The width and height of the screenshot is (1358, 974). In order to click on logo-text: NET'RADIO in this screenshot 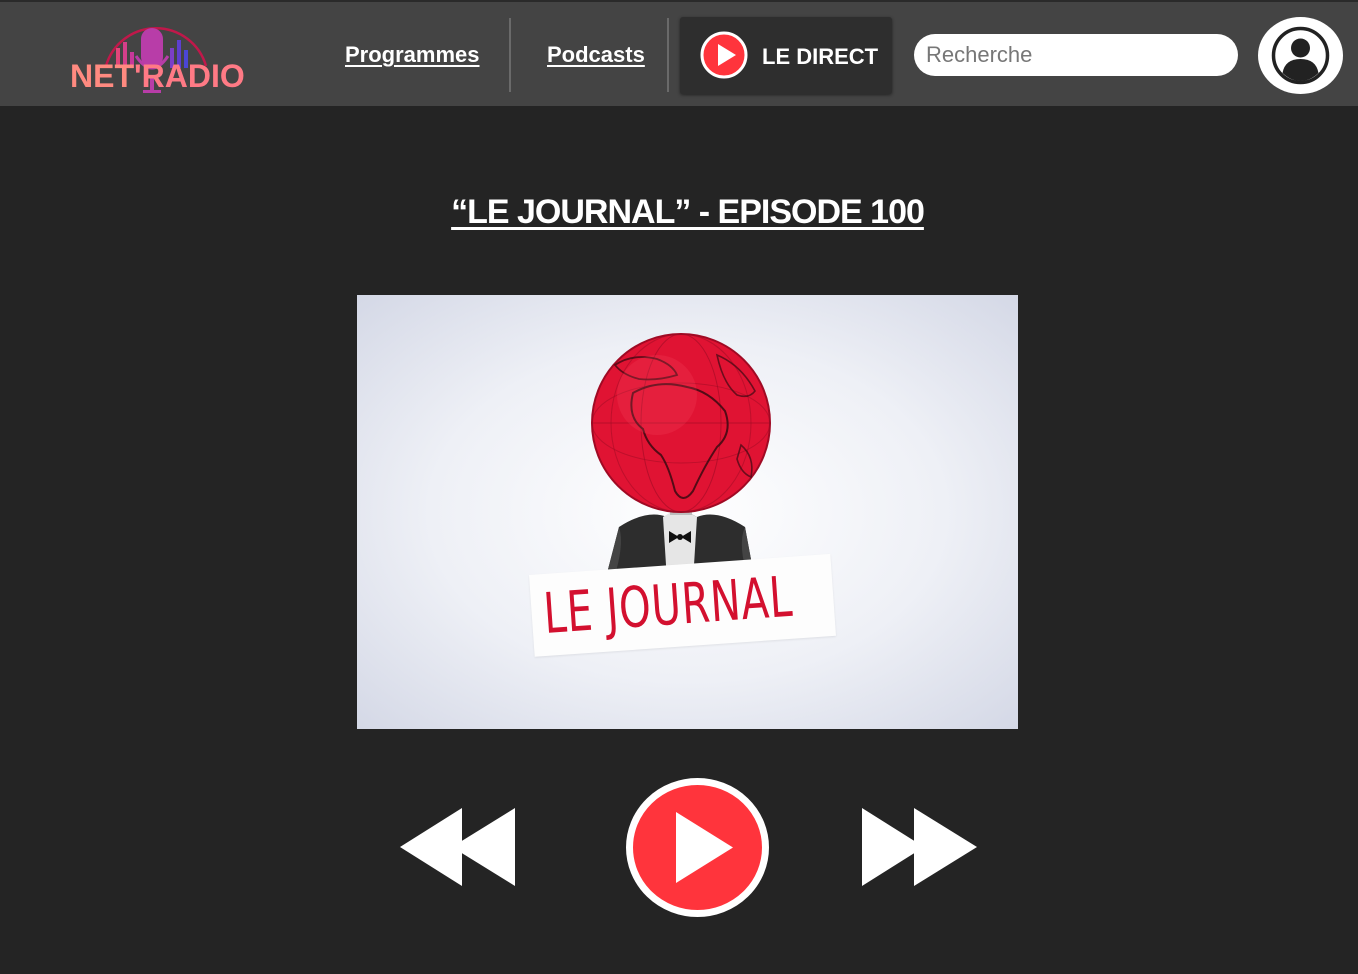, I will do `click(157, 76)`.